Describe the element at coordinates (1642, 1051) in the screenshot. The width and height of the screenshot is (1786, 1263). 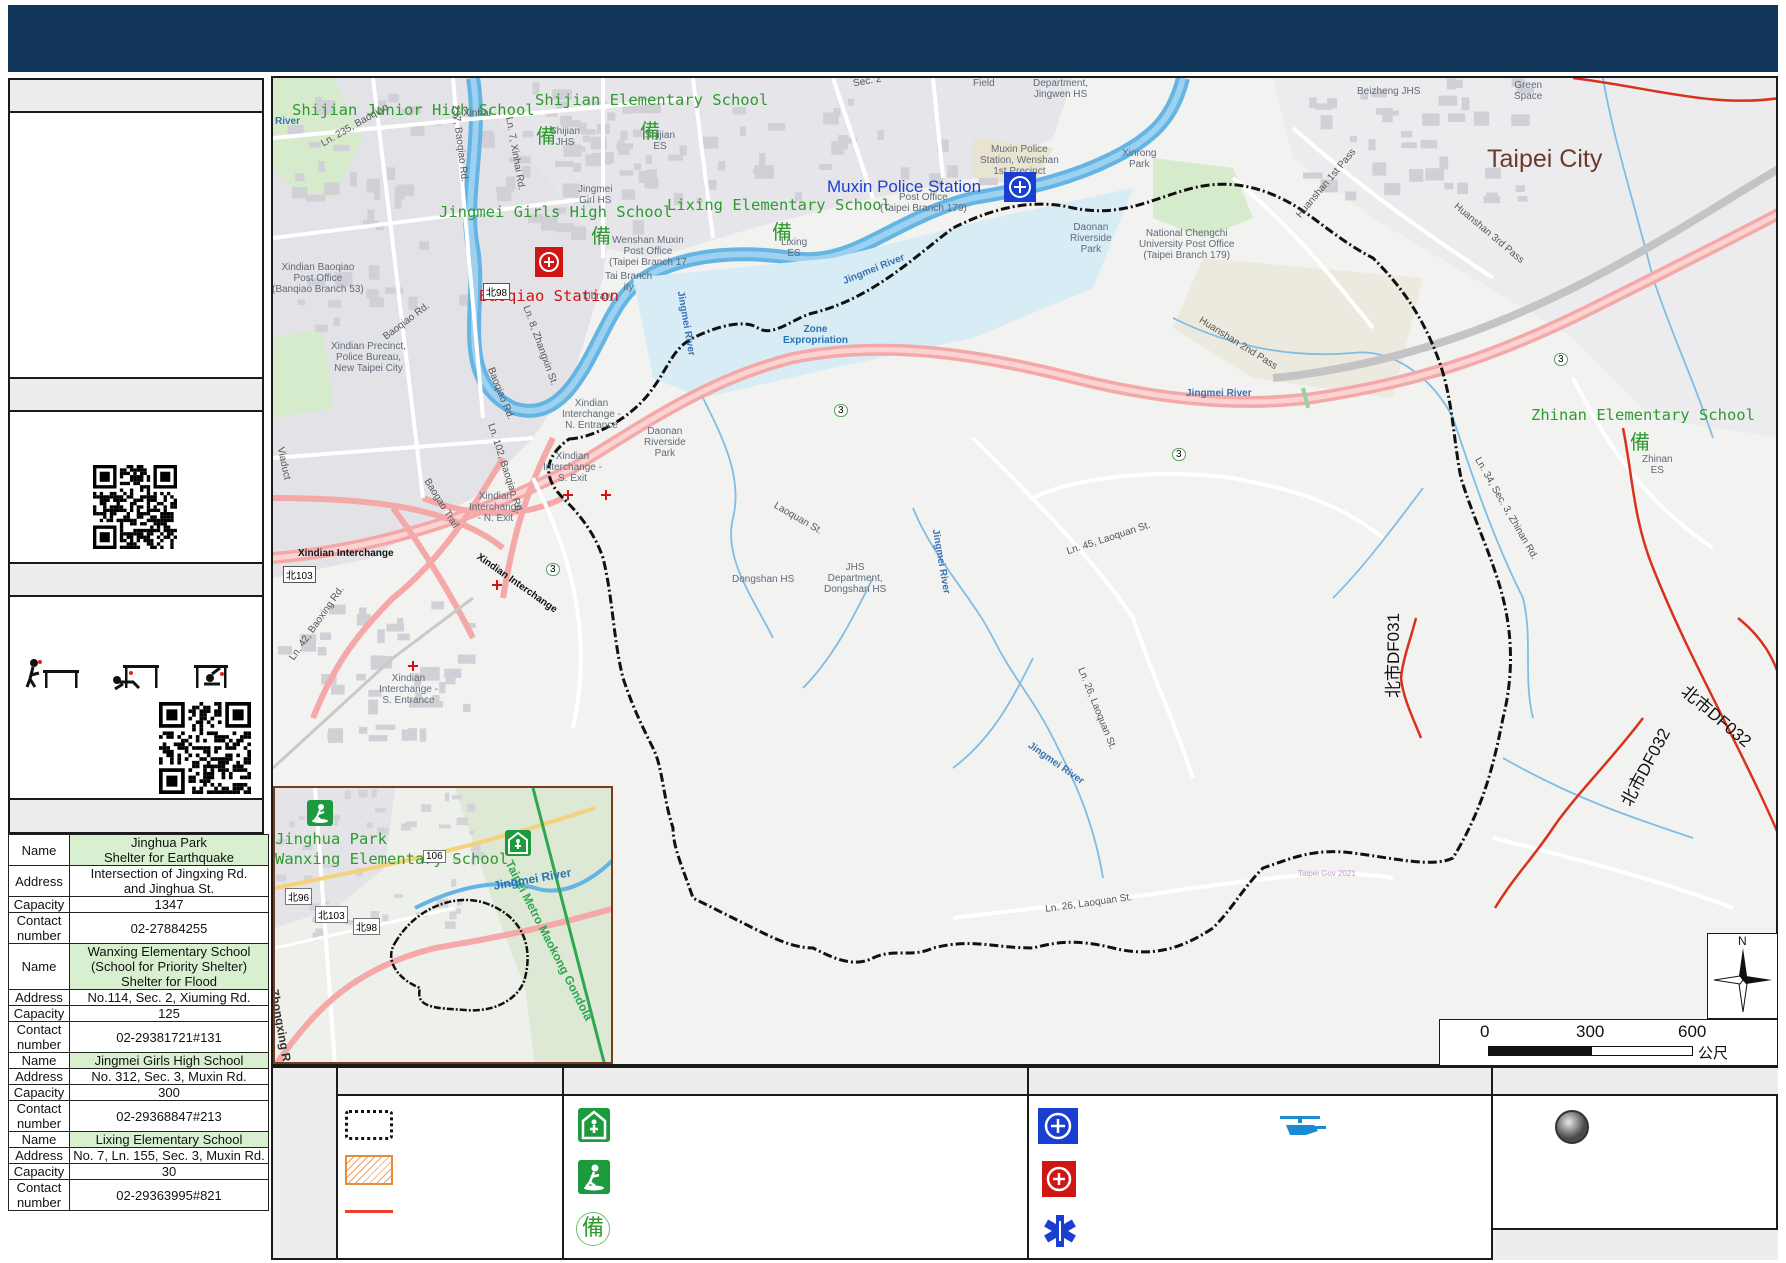
I see `scale-bar-white` at that location.